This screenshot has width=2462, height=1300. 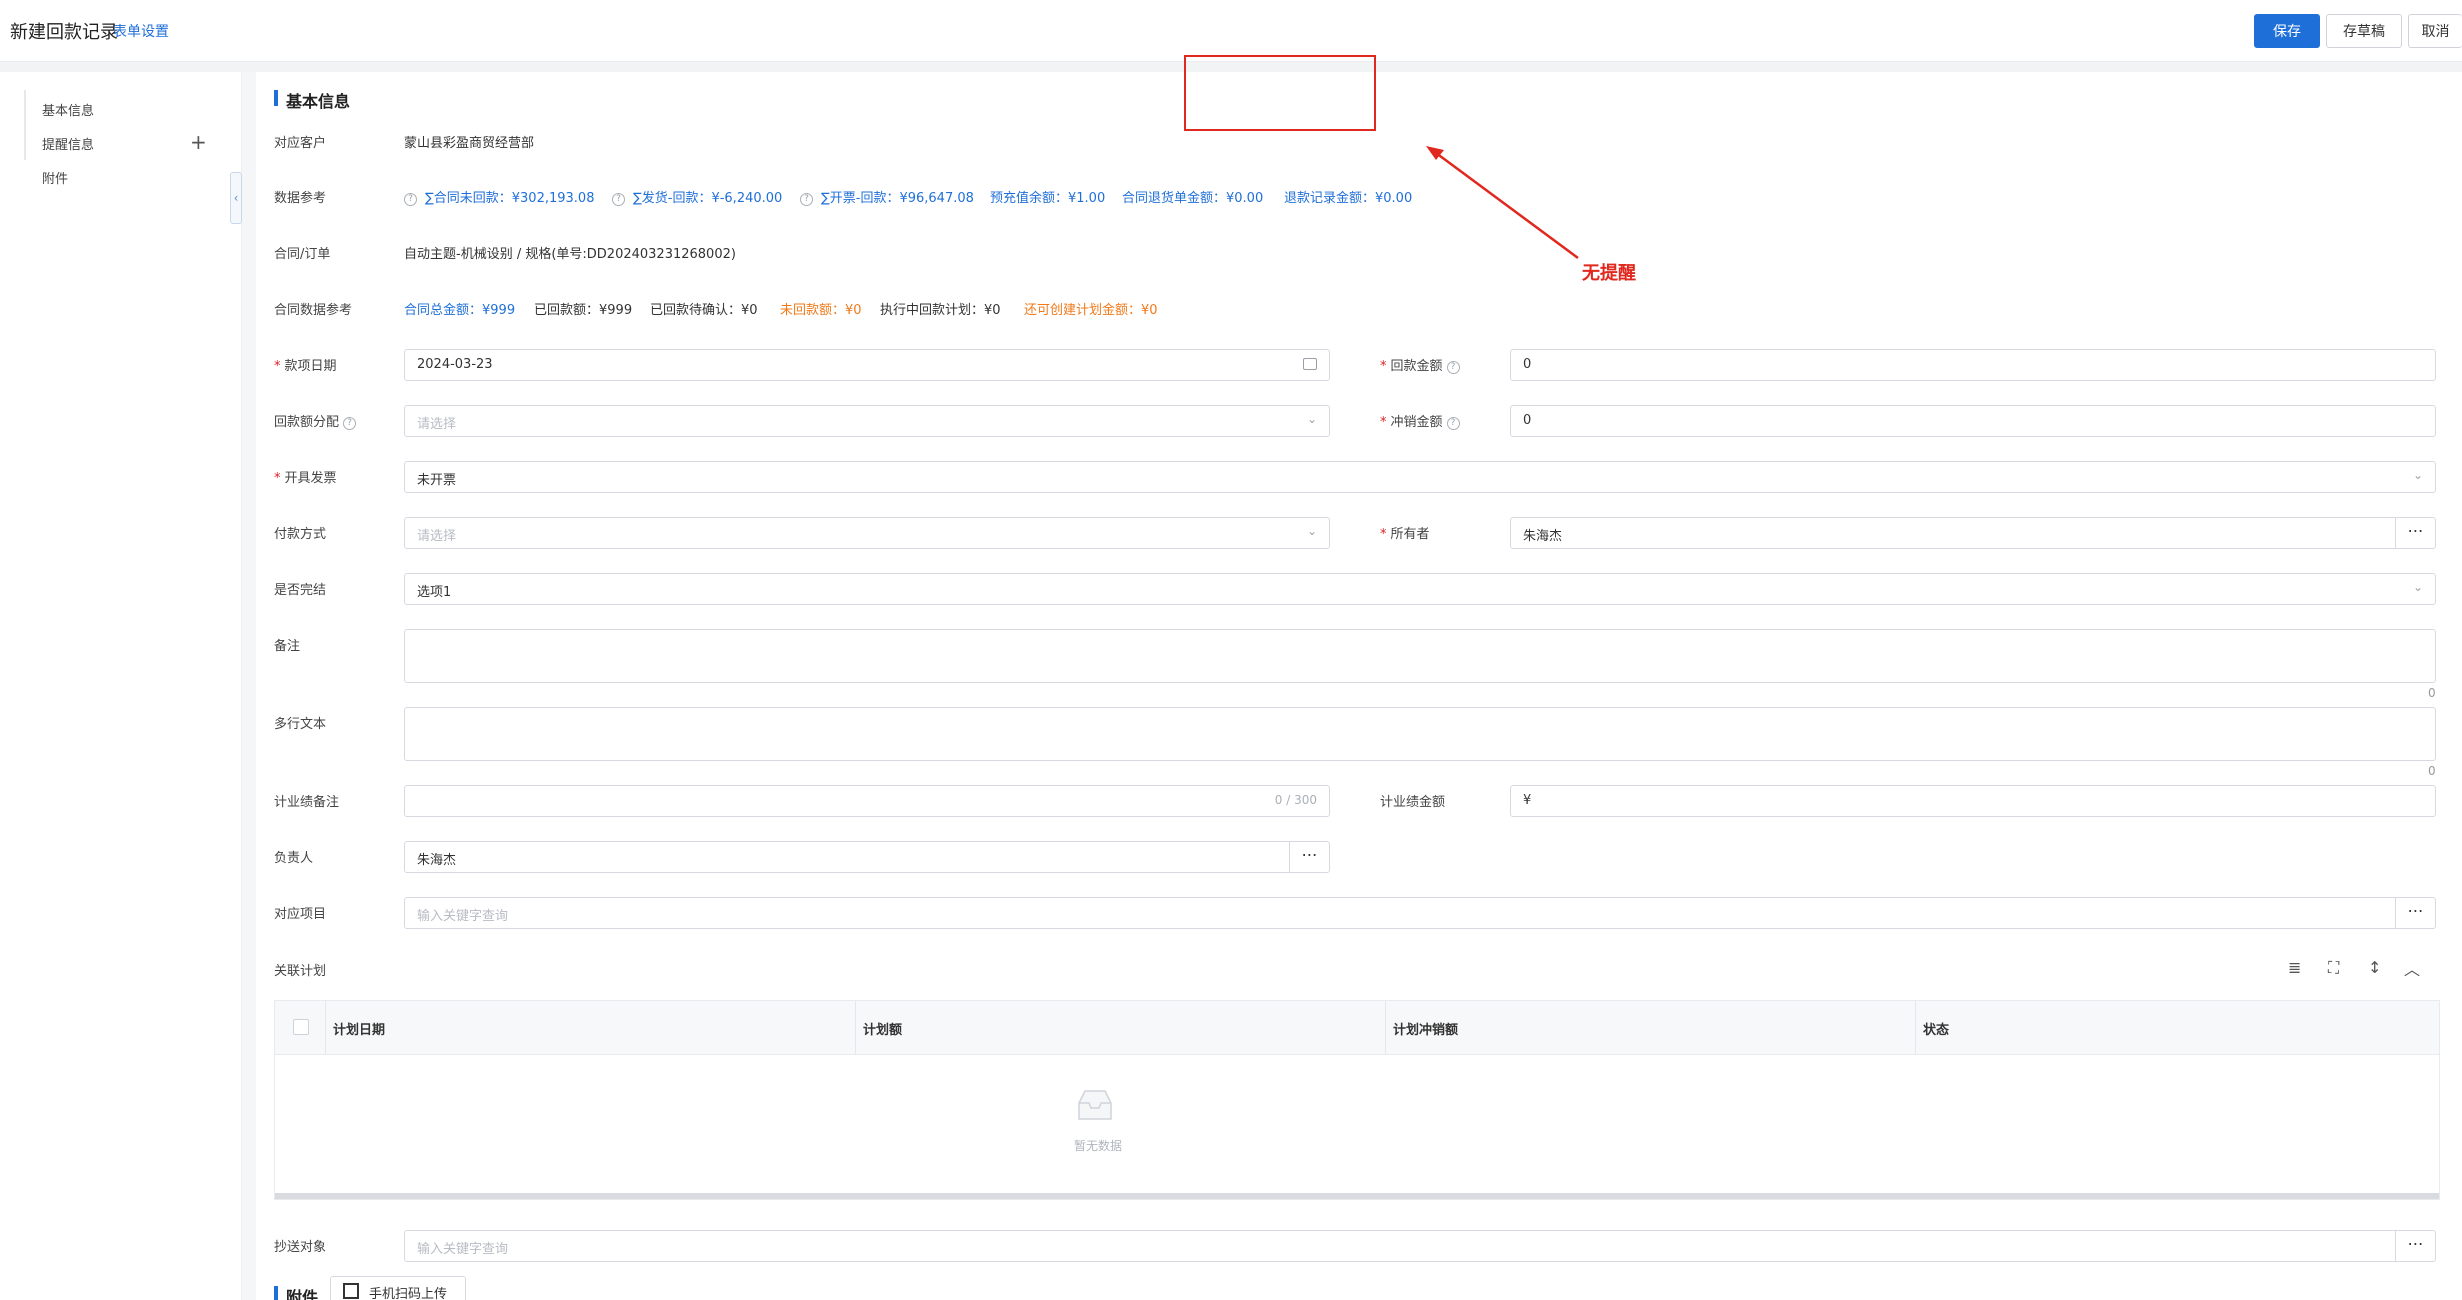 I want to click on add-reminder-icon: +, so click(x=198, y=142).